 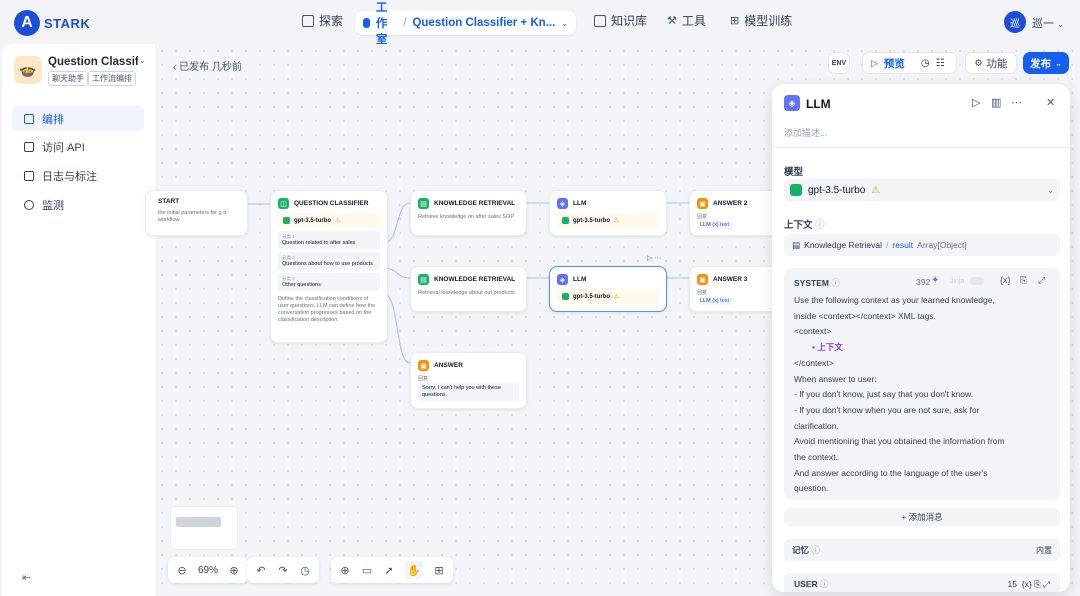 What do you see at coordinates (923, 282) in the screenshot?
I see `token-count: 392` at bounding box center [923, 282].